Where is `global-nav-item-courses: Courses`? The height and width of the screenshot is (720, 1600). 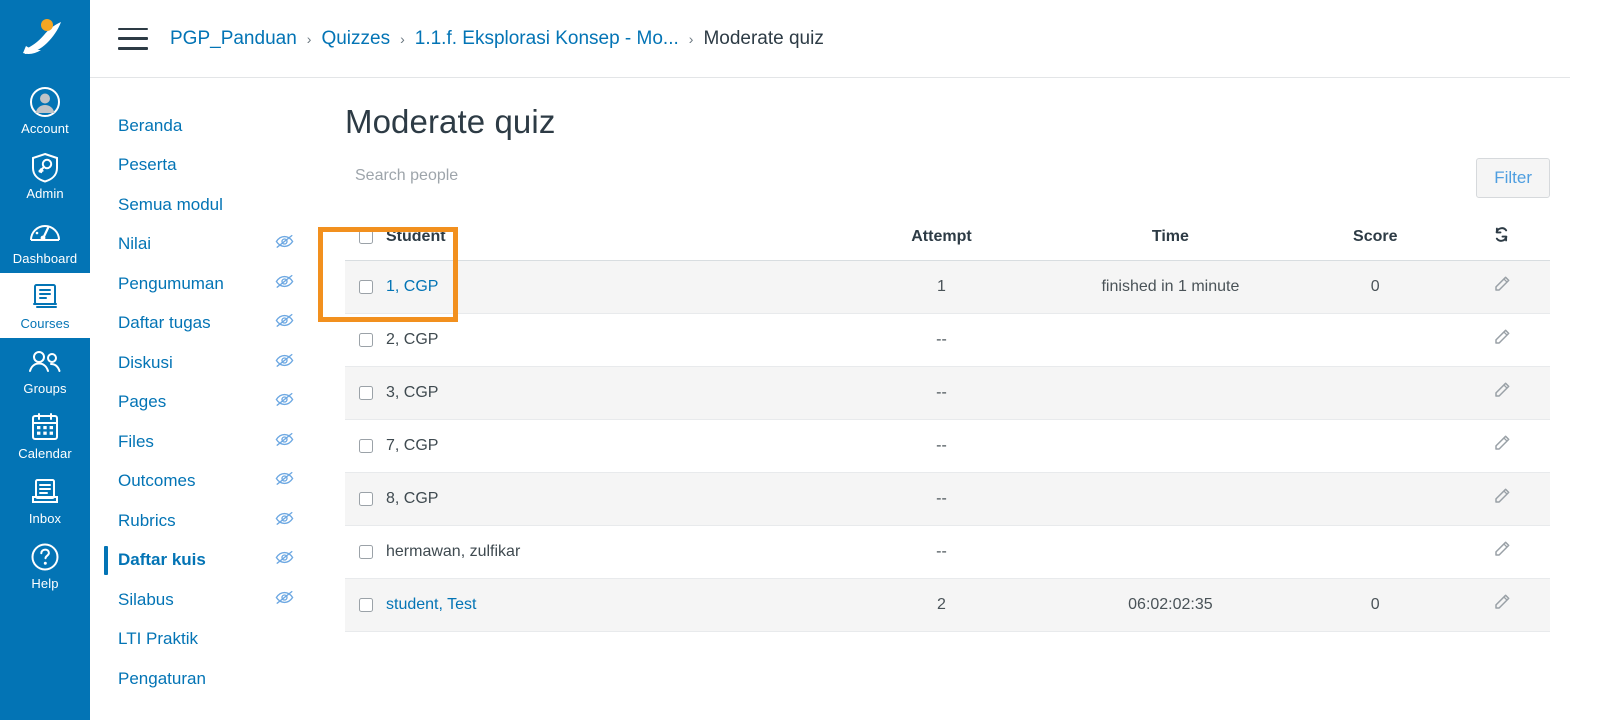
global-nav-item-courses: Courses is located at coordinates (45, 305).